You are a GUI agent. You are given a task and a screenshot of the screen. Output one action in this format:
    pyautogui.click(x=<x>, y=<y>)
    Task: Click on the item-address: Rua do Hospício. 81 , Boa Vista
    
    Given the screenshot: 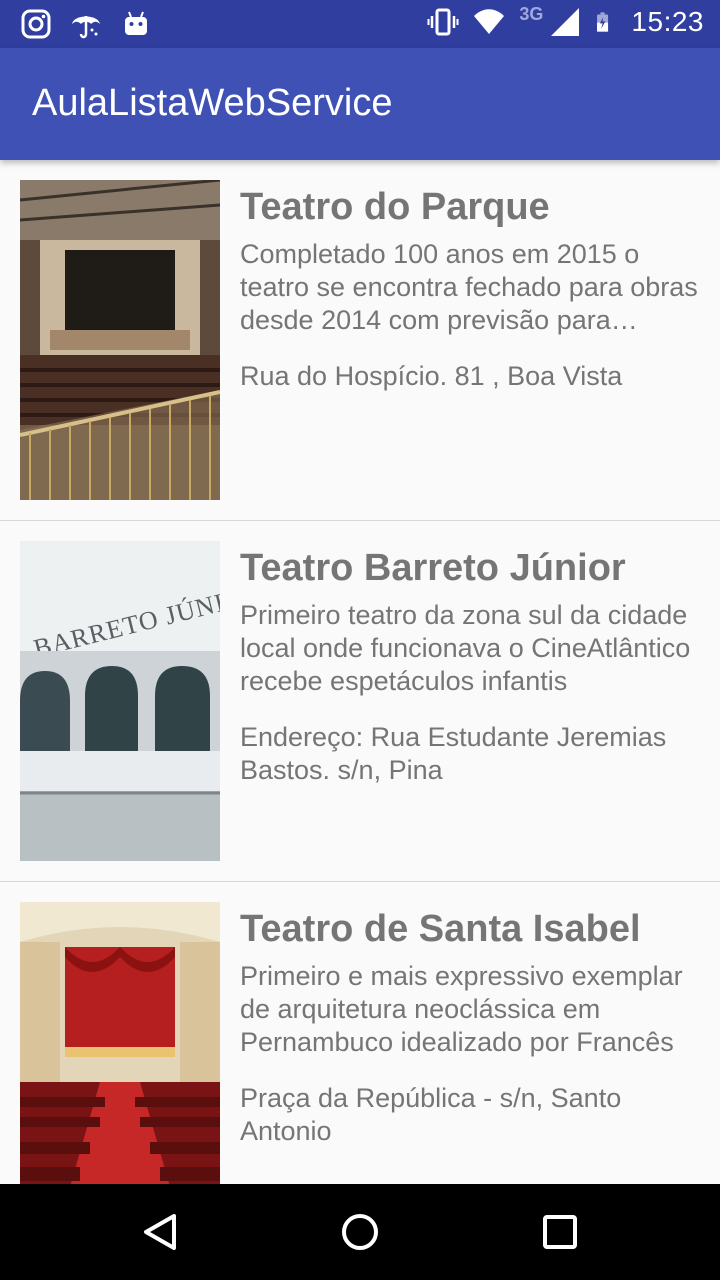 What is the action you would take?
    pyautogui.click(x=431, y=376)
    